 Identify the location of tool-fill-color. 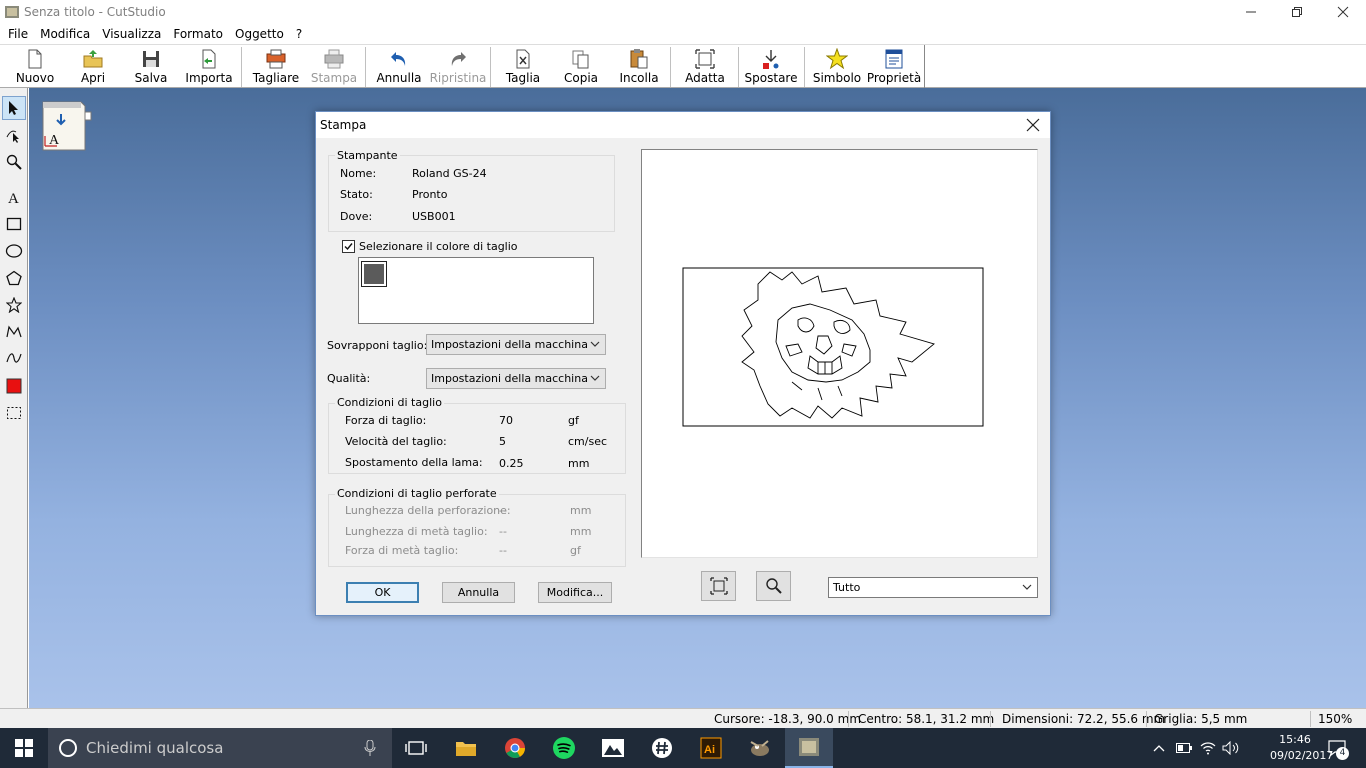
(14, 386).